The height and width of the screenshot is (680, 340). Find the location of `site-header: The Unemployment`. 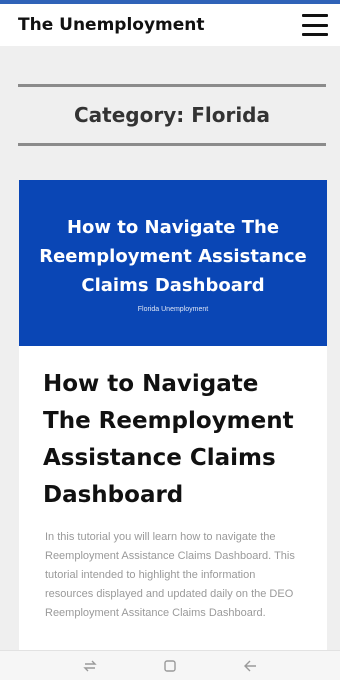

site-header: The Unemployment is located at coordinates (170, 25).